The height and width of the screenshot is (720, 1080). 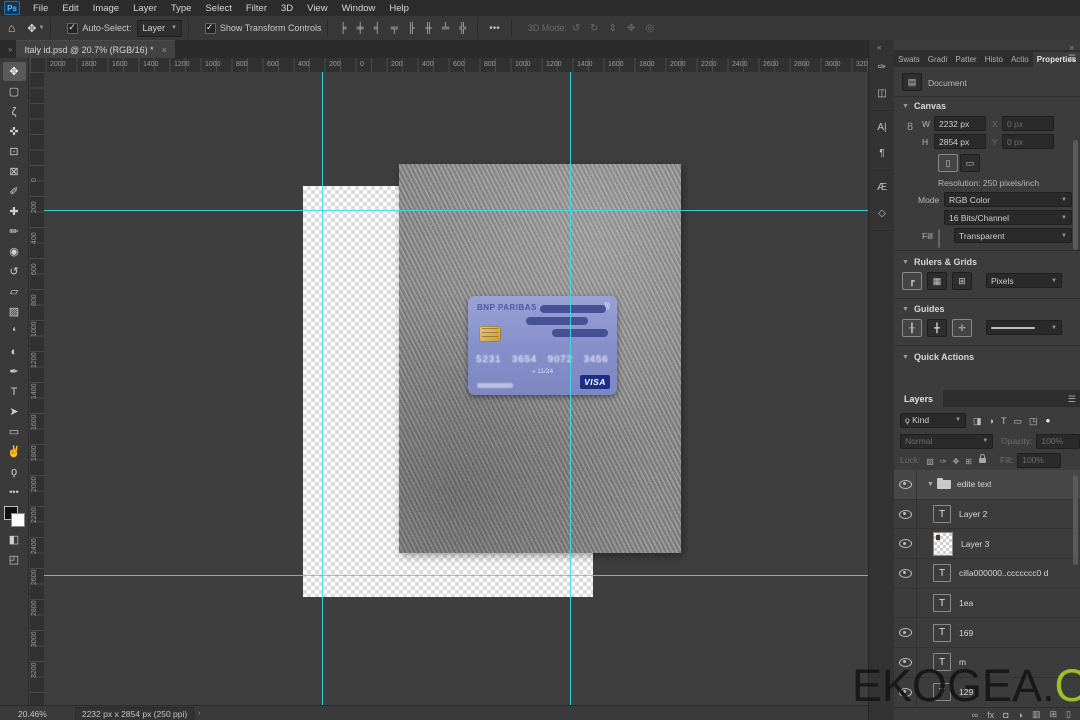 I want to click on history-brush-tool: ↺, so click(x=14, y=271).